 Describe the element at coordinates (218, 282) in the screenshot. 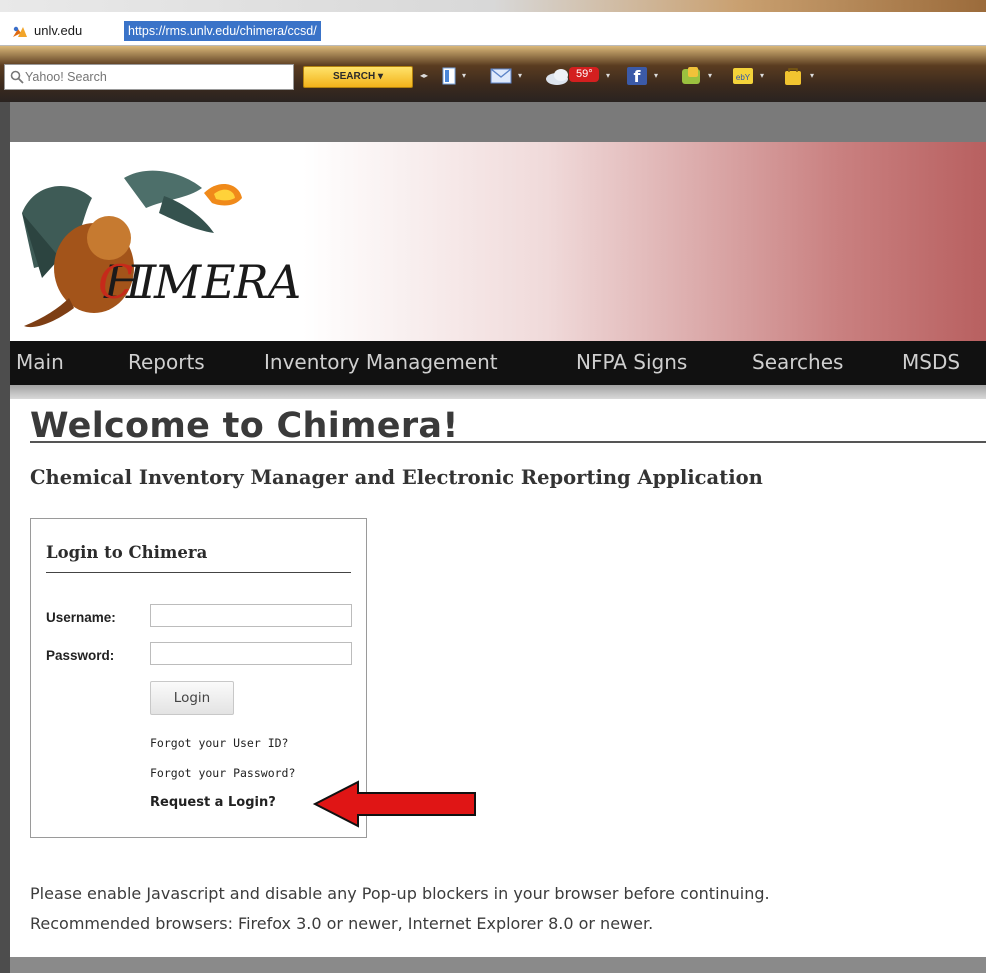

I see `svg-text: E` at that location.